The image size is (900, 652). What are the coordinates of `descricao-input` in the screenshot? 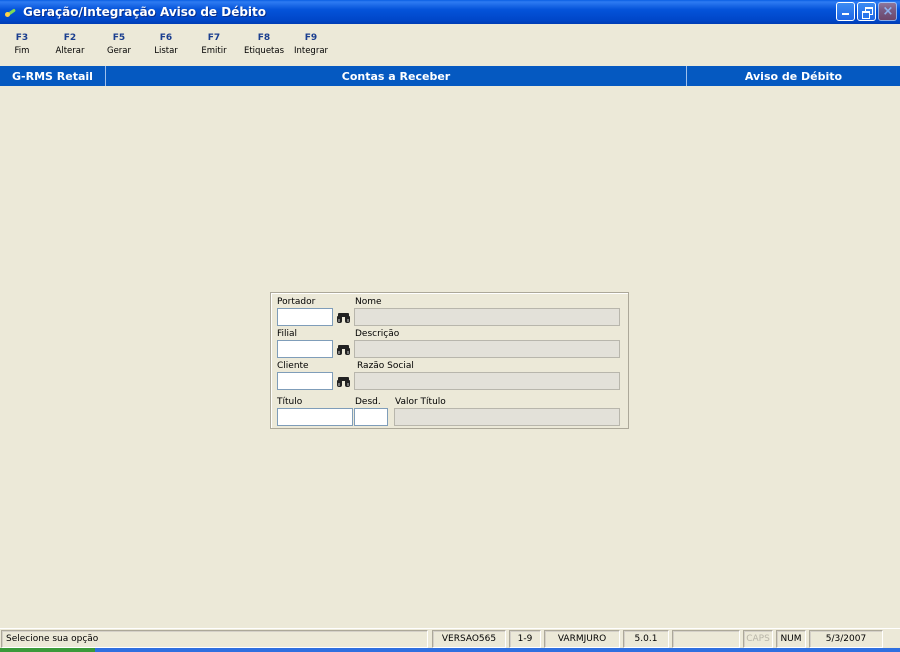 It's located at (487, 349).